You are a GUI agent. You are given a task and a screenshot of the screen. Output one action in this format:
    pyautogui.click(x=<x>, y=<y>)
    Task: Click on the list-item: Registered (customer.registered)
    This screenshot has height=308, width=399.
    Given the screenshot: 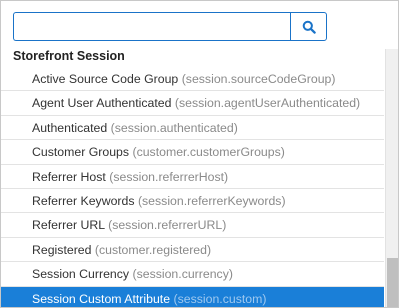 What is the action you would take?
    pyautogui.click(x=192, y=250)
    